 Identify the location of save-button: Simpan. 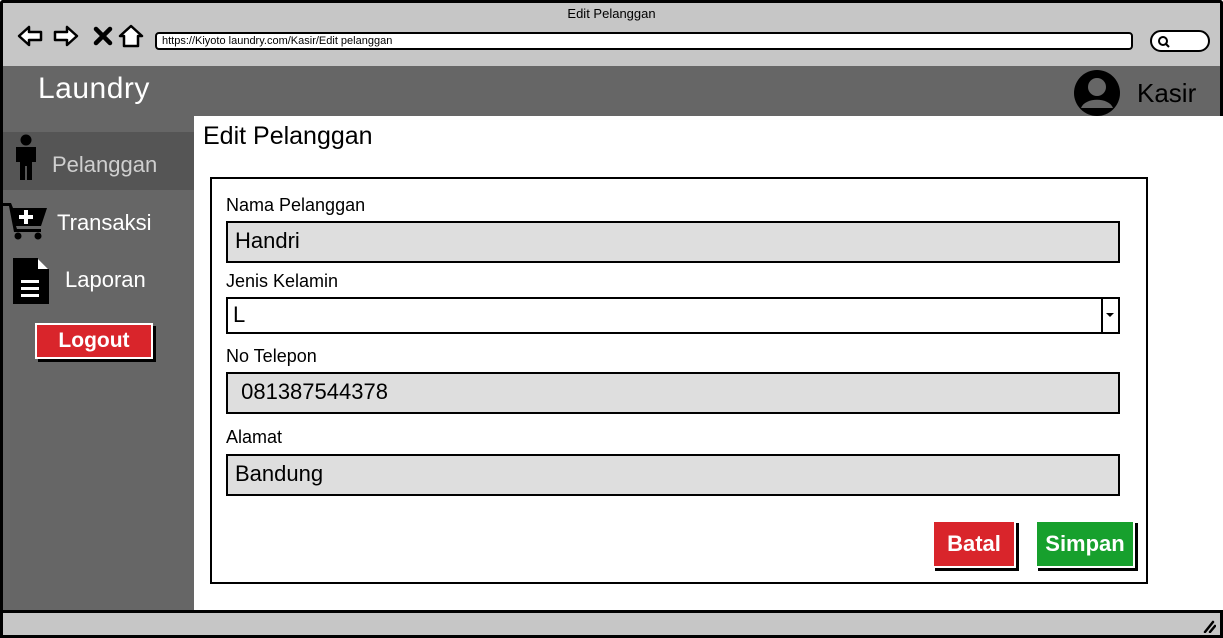
(1085, 544).